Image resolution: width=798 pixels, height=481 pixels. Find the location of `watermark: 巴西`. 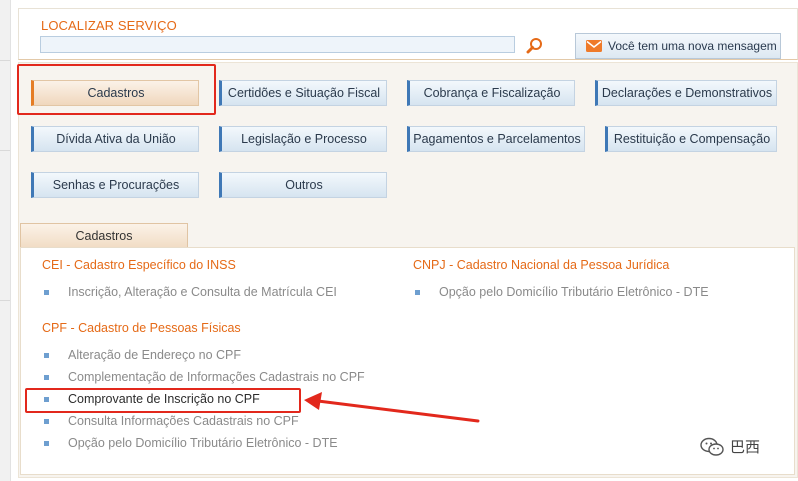

watermark: 巴西 is located at coordinates (730, 446).